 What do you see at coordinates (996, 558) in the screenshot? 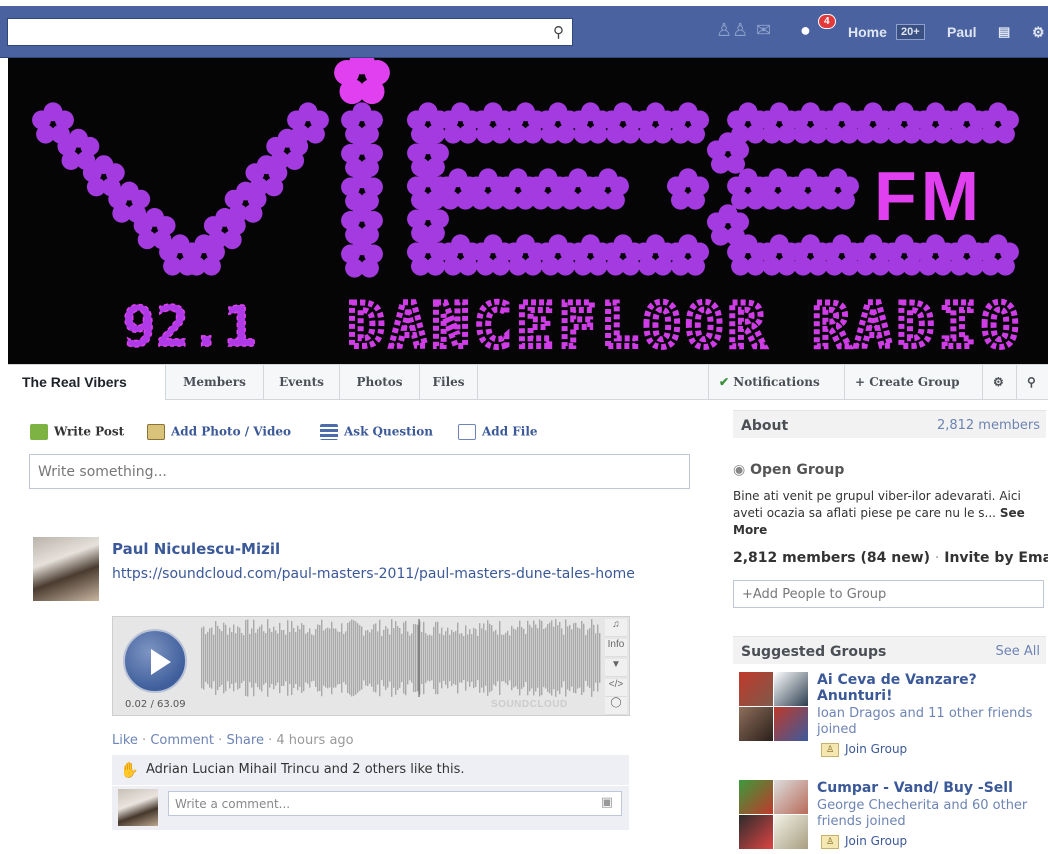
I see `invite-by-email-link: Invite by Email` at bounding box center [996, 558].